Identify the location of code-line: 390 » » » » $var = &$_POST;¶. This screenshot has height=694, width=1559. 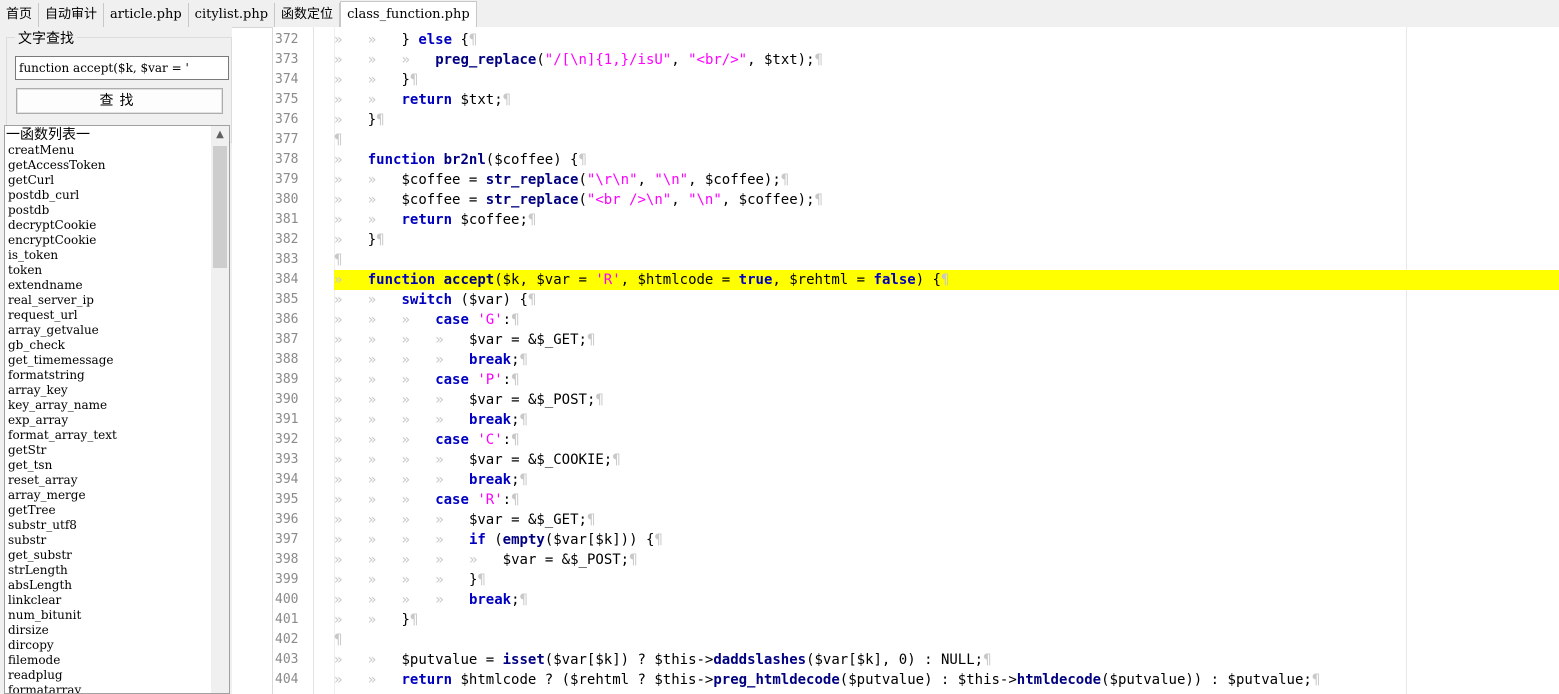
(916, 400).